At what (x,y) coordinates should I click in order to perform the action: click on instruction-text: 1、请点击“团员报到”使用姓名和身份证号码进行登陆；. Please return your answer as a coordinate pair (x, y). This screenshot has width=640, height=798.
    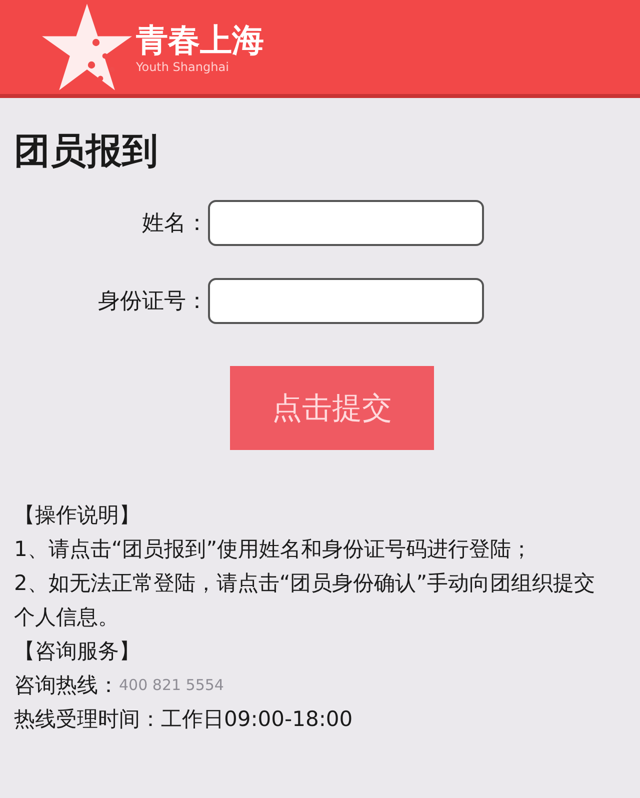
    Looking at the image, I should click on (274, 549).